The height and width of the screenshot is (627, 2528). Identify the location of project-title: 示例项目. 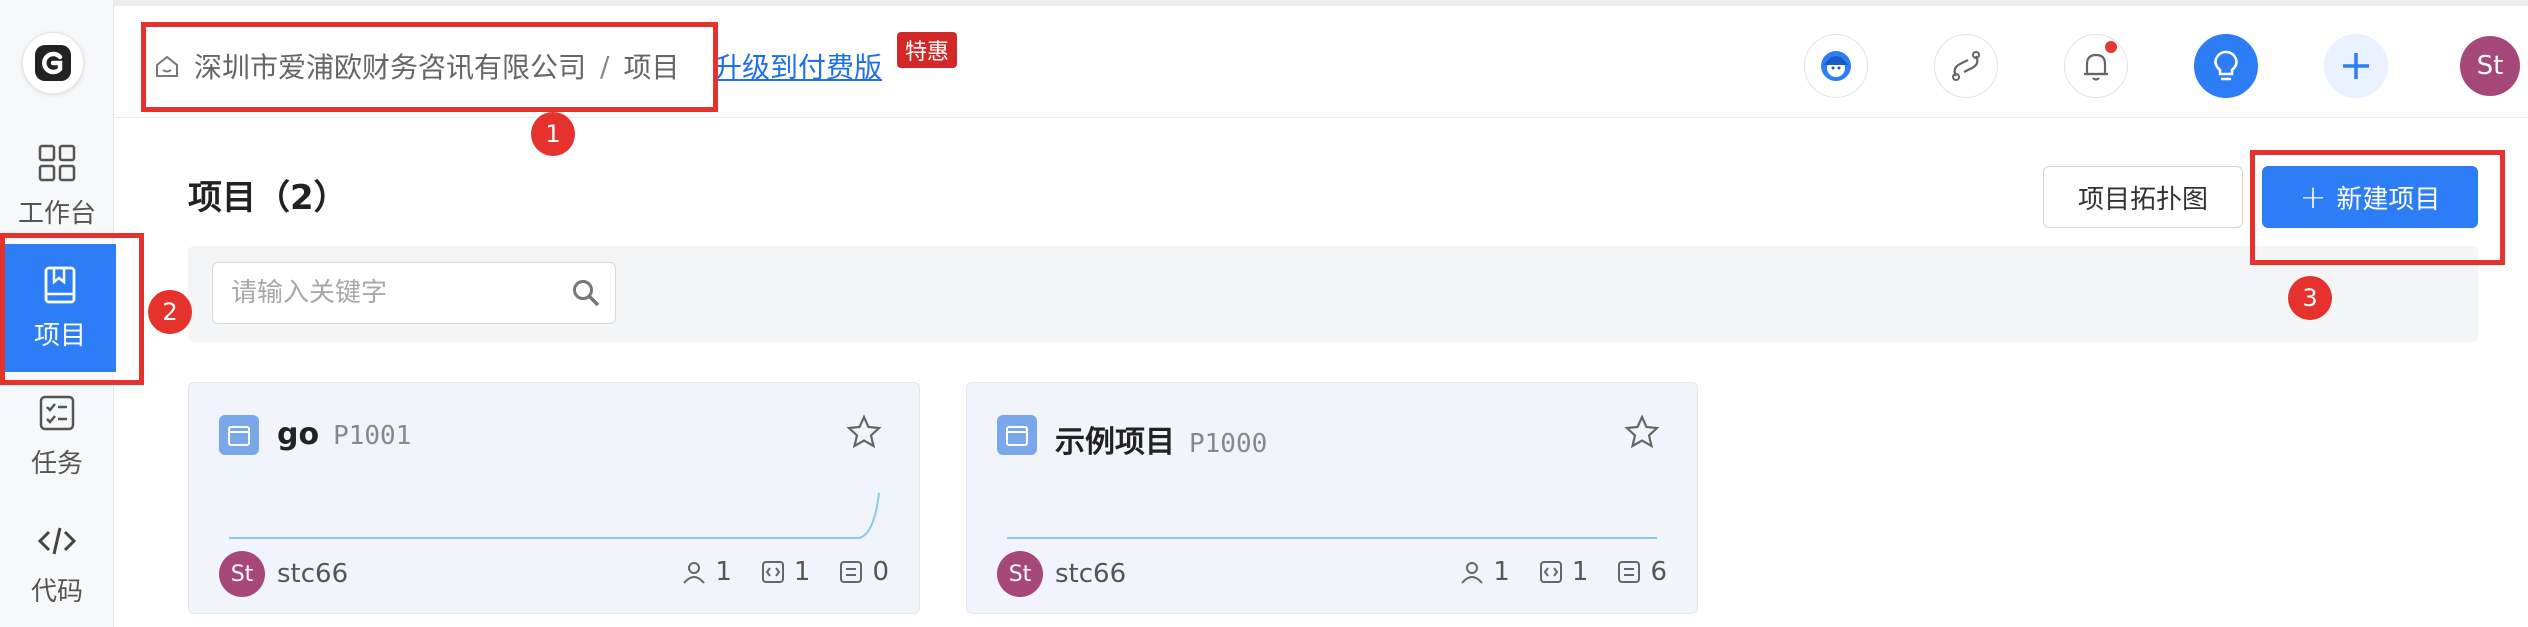
(1115, 442).